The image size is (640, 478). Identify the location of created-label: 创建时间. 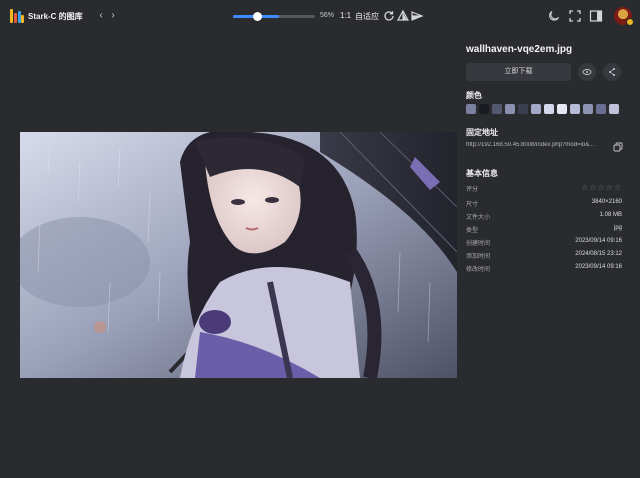
(478, 244).